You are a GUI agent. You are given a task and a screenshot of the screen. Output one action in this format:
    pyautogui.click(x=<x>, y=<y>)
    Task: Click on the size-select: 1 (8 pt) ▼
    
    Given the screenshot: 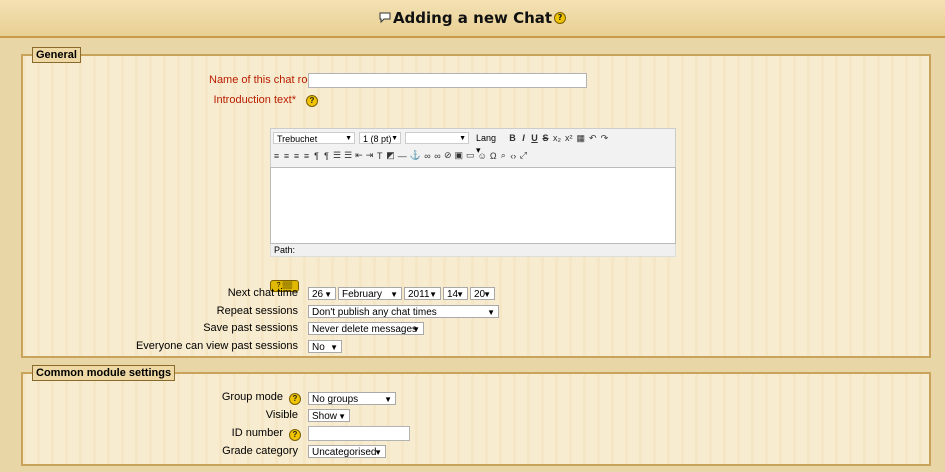 What is the action you would take?
    pyautogui.click(x=380, y=138)
    